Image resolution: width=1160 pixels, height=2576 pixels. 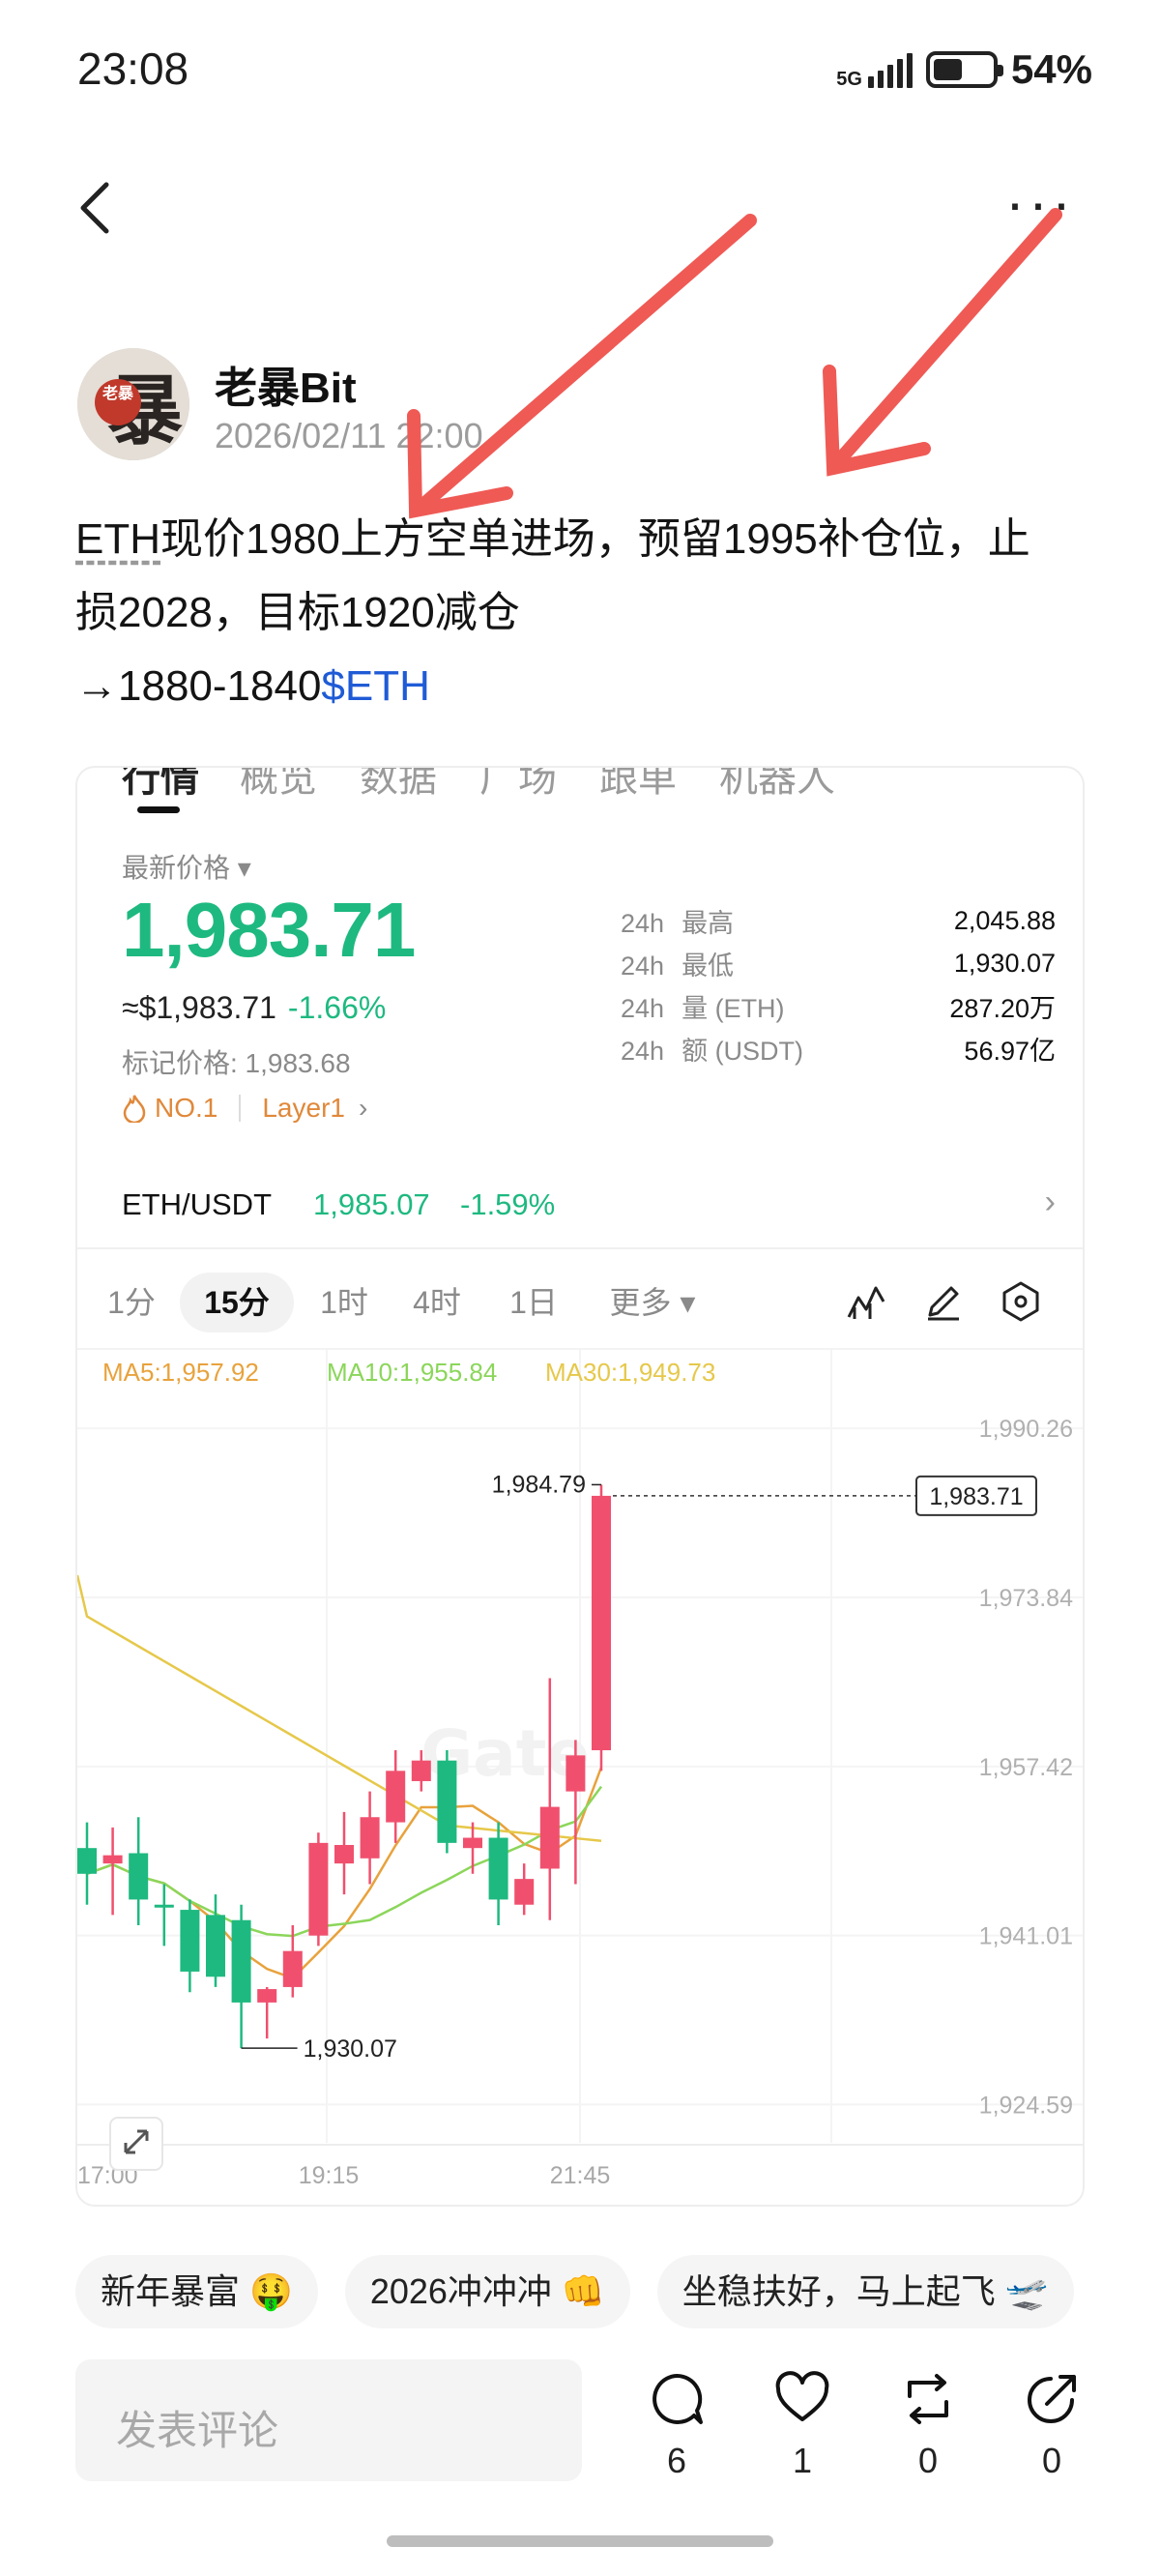 What do you see at coordinates (196, 2291) in the screenshot?
I see `chip-new-year: 新年暴富 🤑` at bounding box center [196, 2291].